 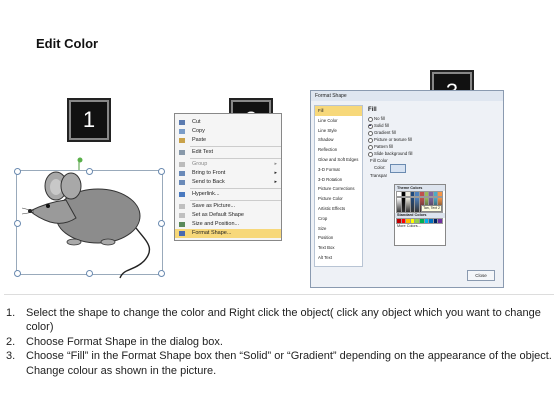 I want to click on nav-item-shadow: Shadow, so click(x=338, y=140).